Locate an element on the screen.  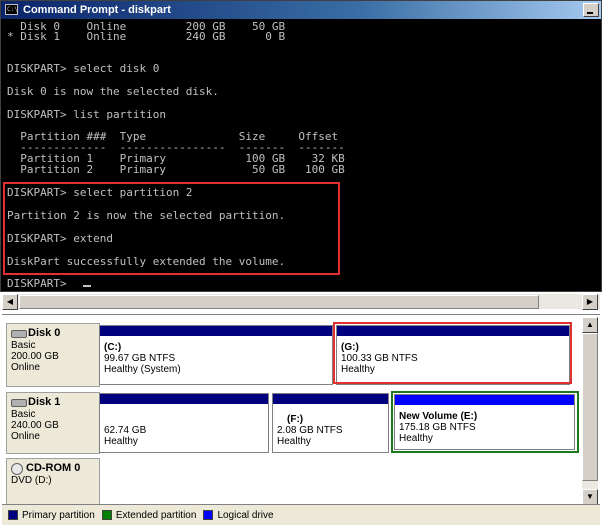
disk-name: Disk 1 is located at coordinates (53, 402).